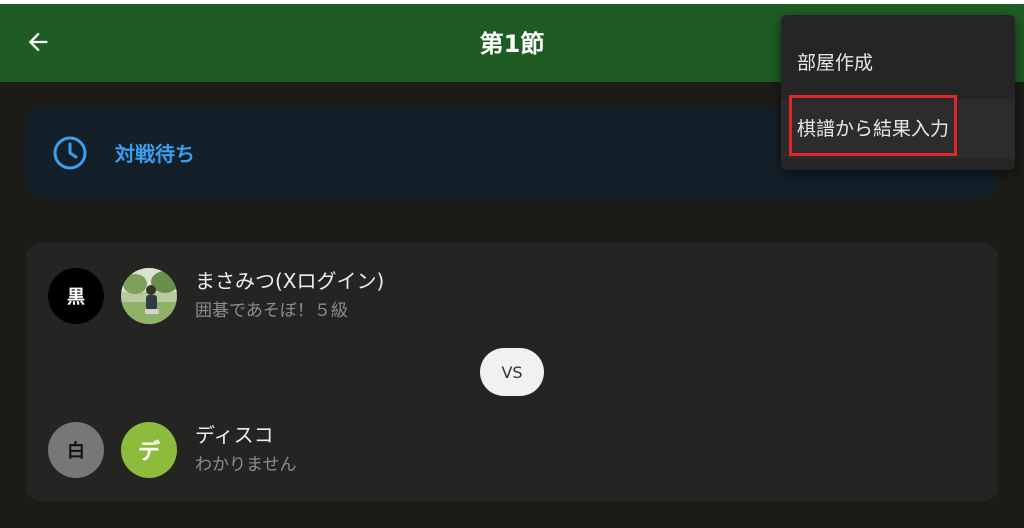  I want to click on status-label: 対戦待ち, so click(155, 154).